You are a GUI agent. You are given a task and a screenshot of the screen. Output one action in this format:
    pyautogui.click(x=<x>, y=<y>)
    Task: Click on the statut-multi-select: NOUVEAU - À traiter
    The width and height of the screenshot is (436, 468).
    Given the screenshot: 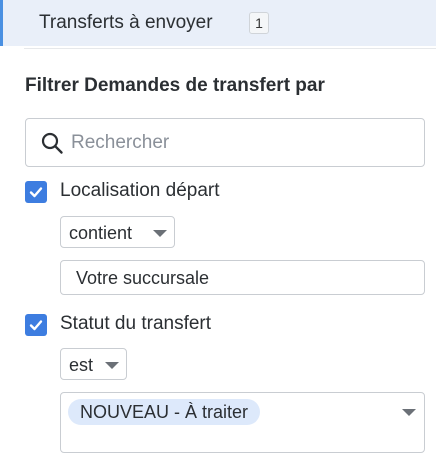 What is the action you would take?
    pyautogui.click(x=242, y=422)
    